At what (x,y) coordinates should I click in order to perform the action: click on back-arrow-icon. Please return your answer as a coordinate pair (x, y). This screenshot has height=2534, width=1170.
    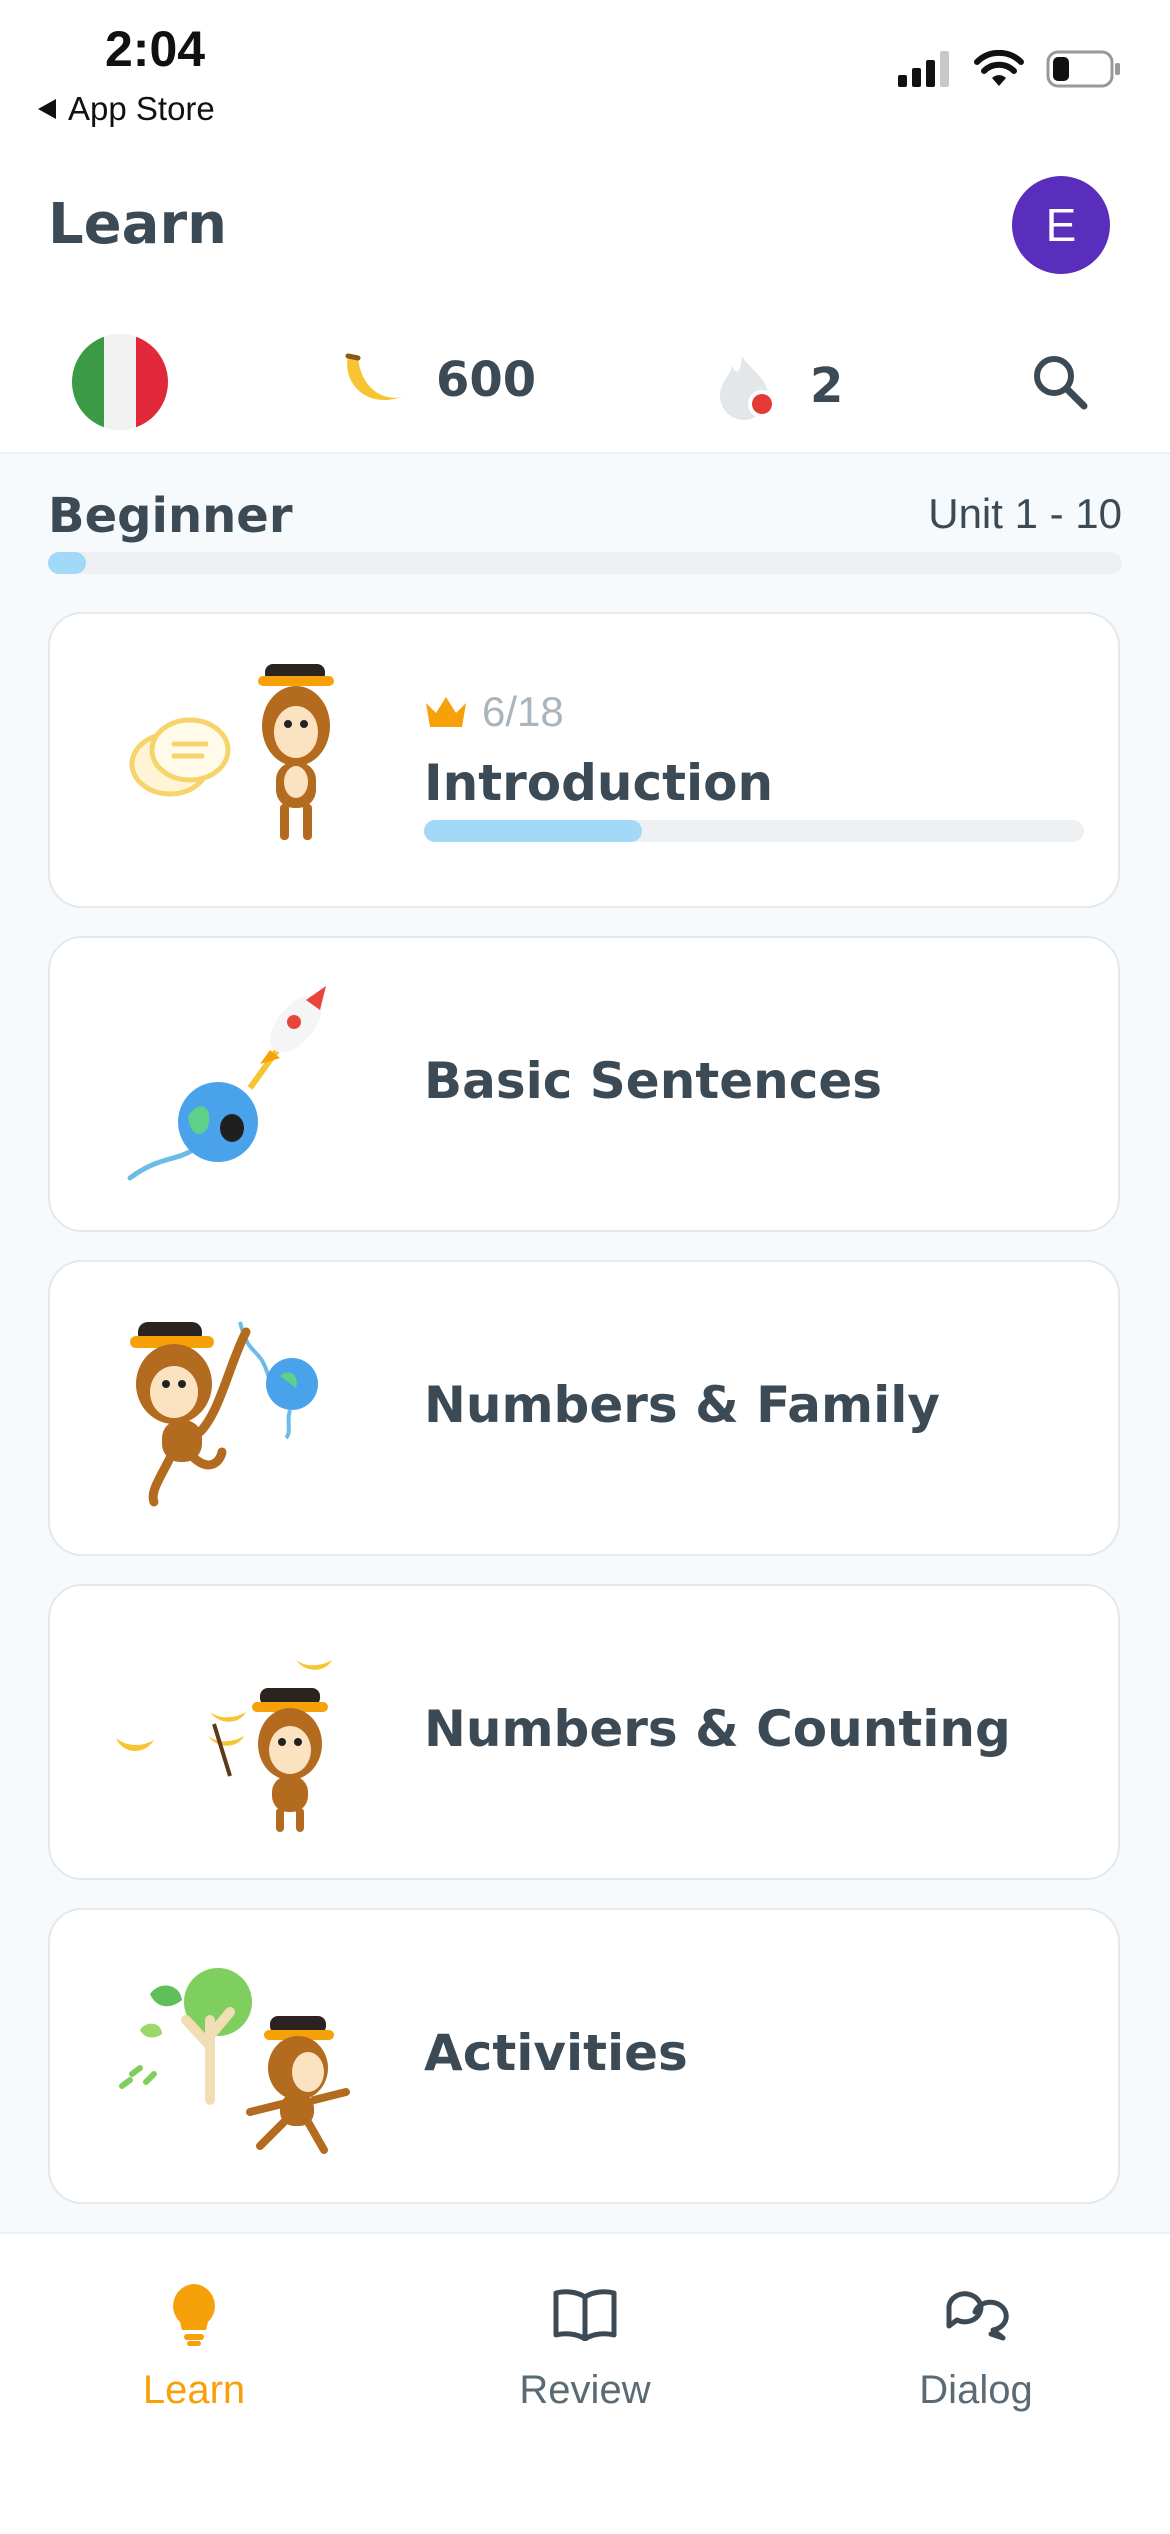
    Looking at the image, I should click on (47, 109).